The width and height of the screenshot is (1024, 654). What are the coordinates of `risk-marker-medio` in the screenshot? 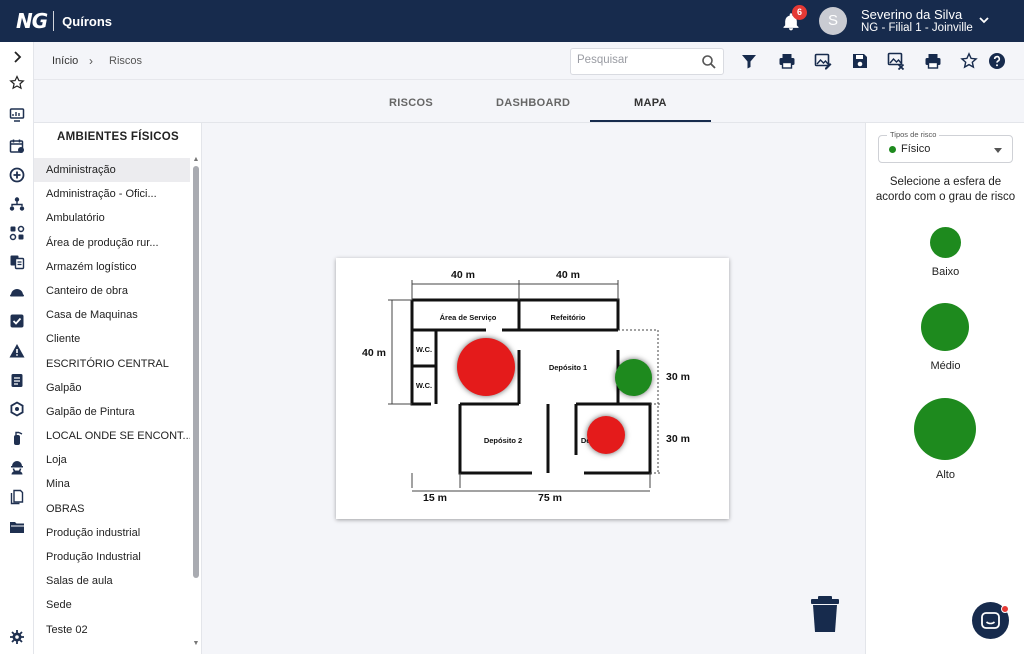 It's located at (606, 435).